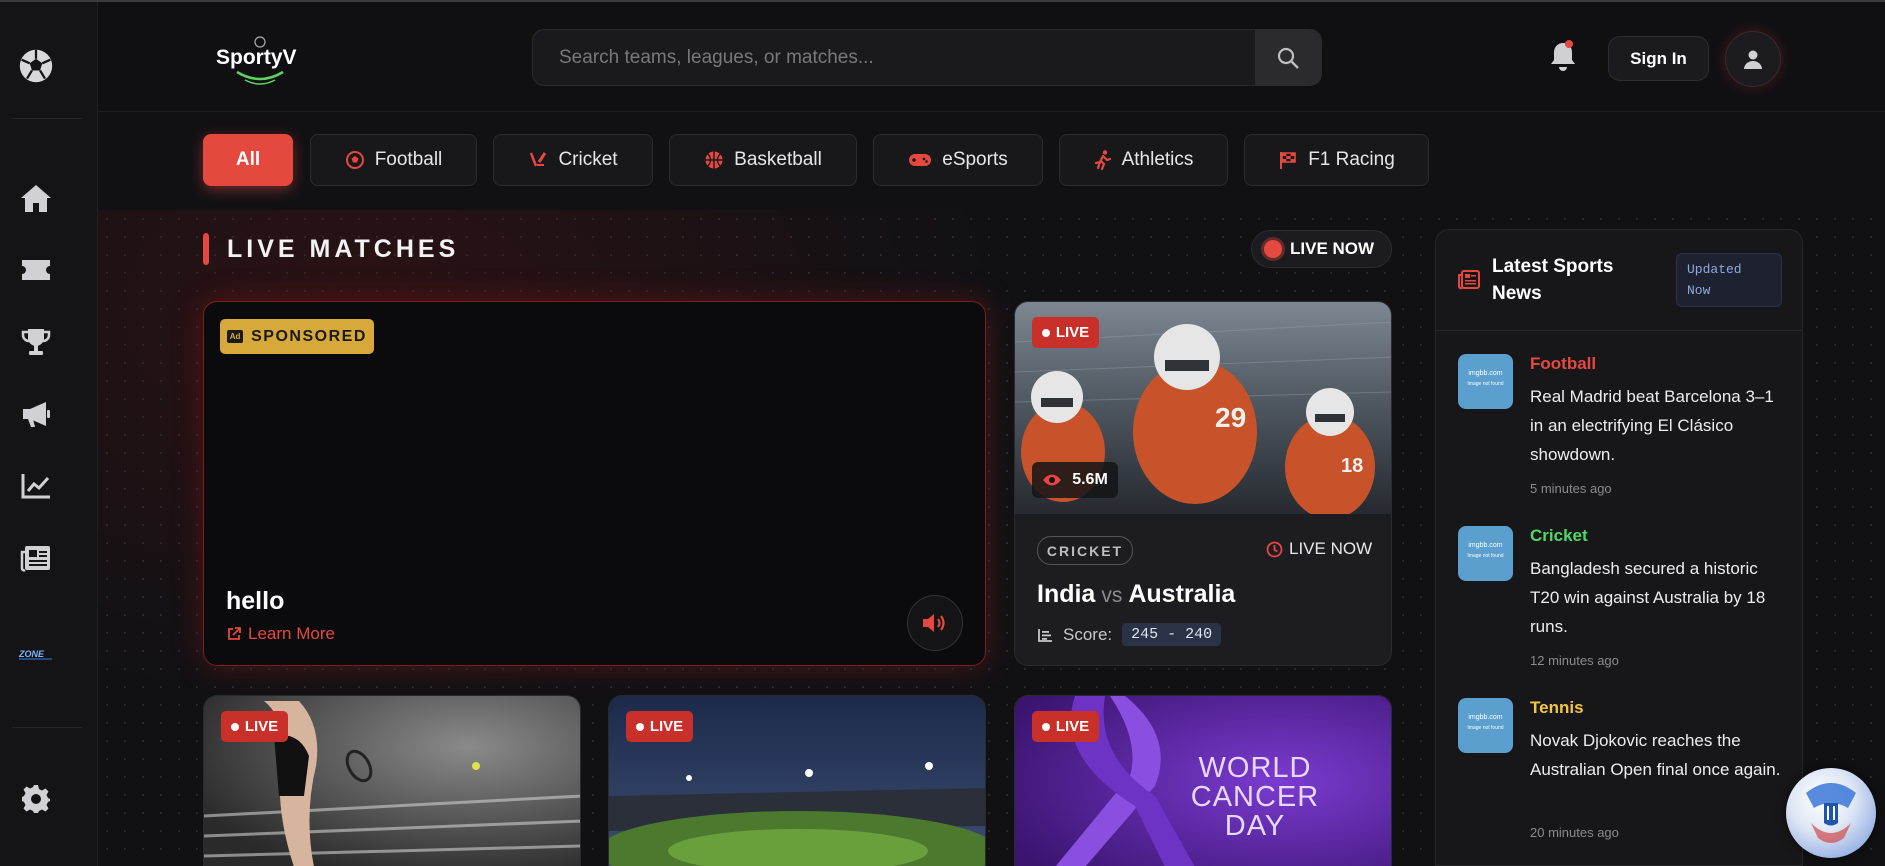 The width and height of the screenshot is (1885, 866). Describe the element at coordinates (255, 601) in the screenshot. I see `sponsored-headline: hello` at that location.